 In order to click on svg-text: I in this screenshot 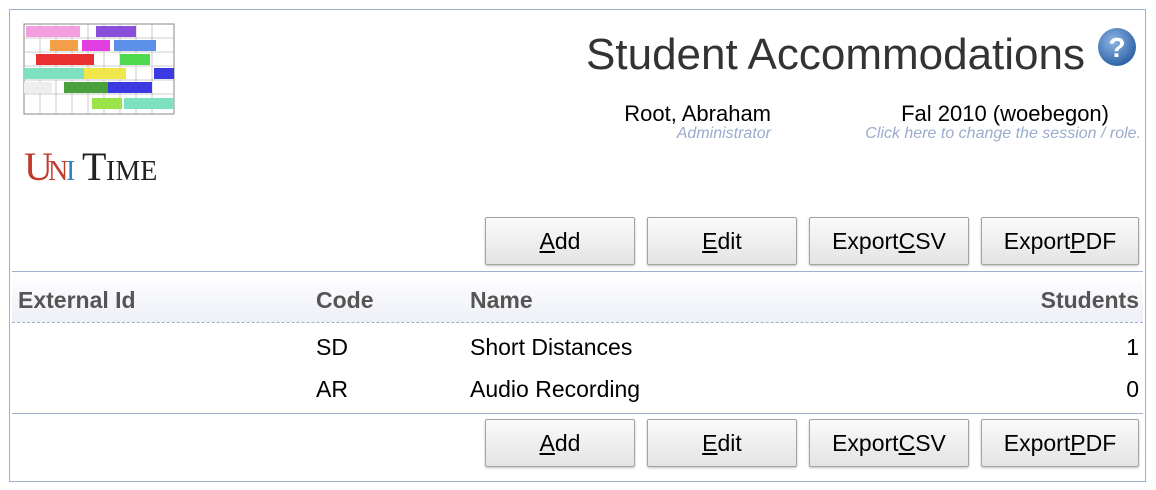, I will do `click(70, 171)`.